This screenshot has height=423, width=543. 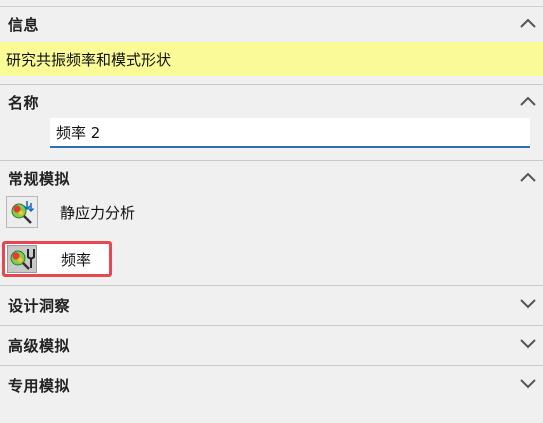 I want to click on static-stress-icon, so click(x=22, y=212).